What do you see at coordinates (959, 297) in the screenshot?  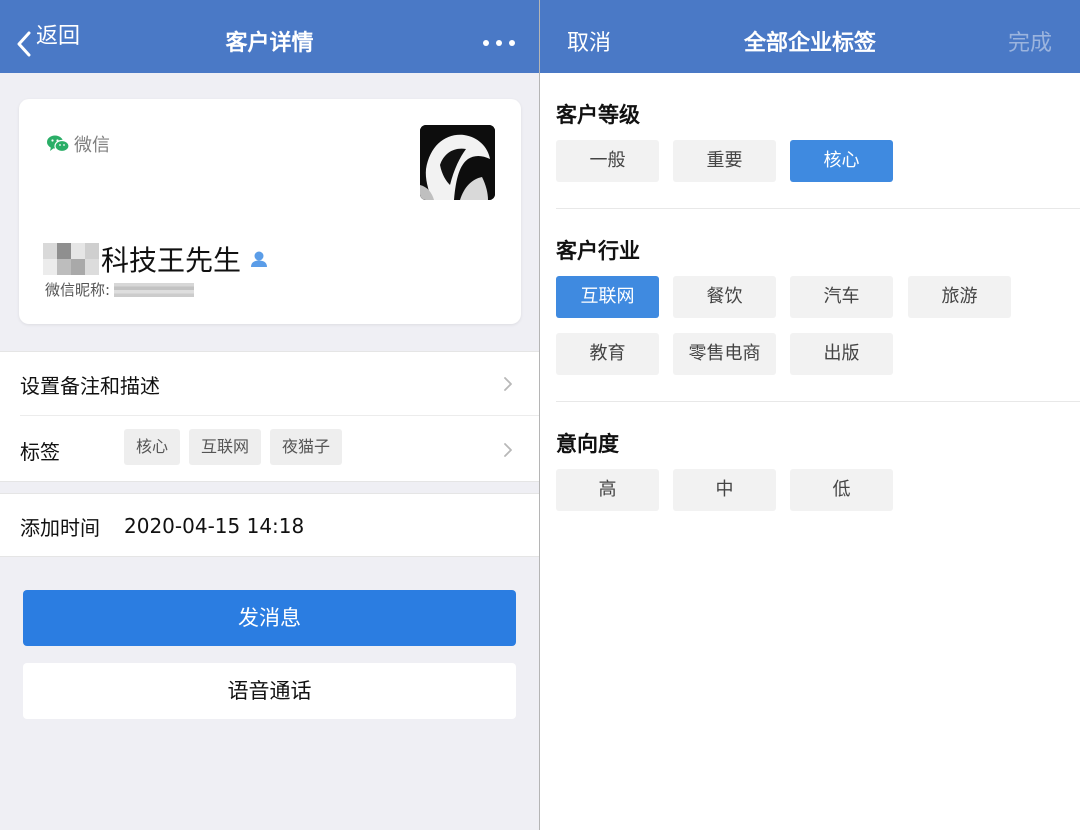 I see `tag-option-travel: 旅游` at bounding box center [959, 297].